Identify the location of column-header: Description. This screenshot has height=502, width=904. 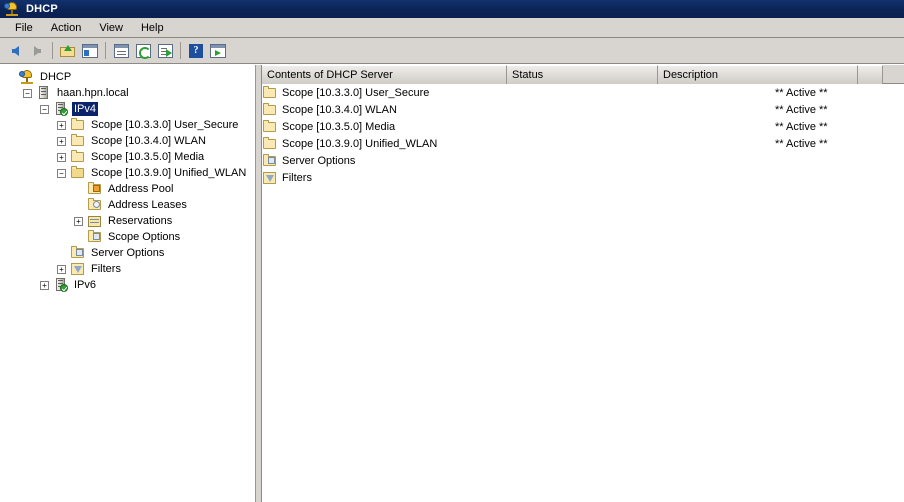
(758, 74).